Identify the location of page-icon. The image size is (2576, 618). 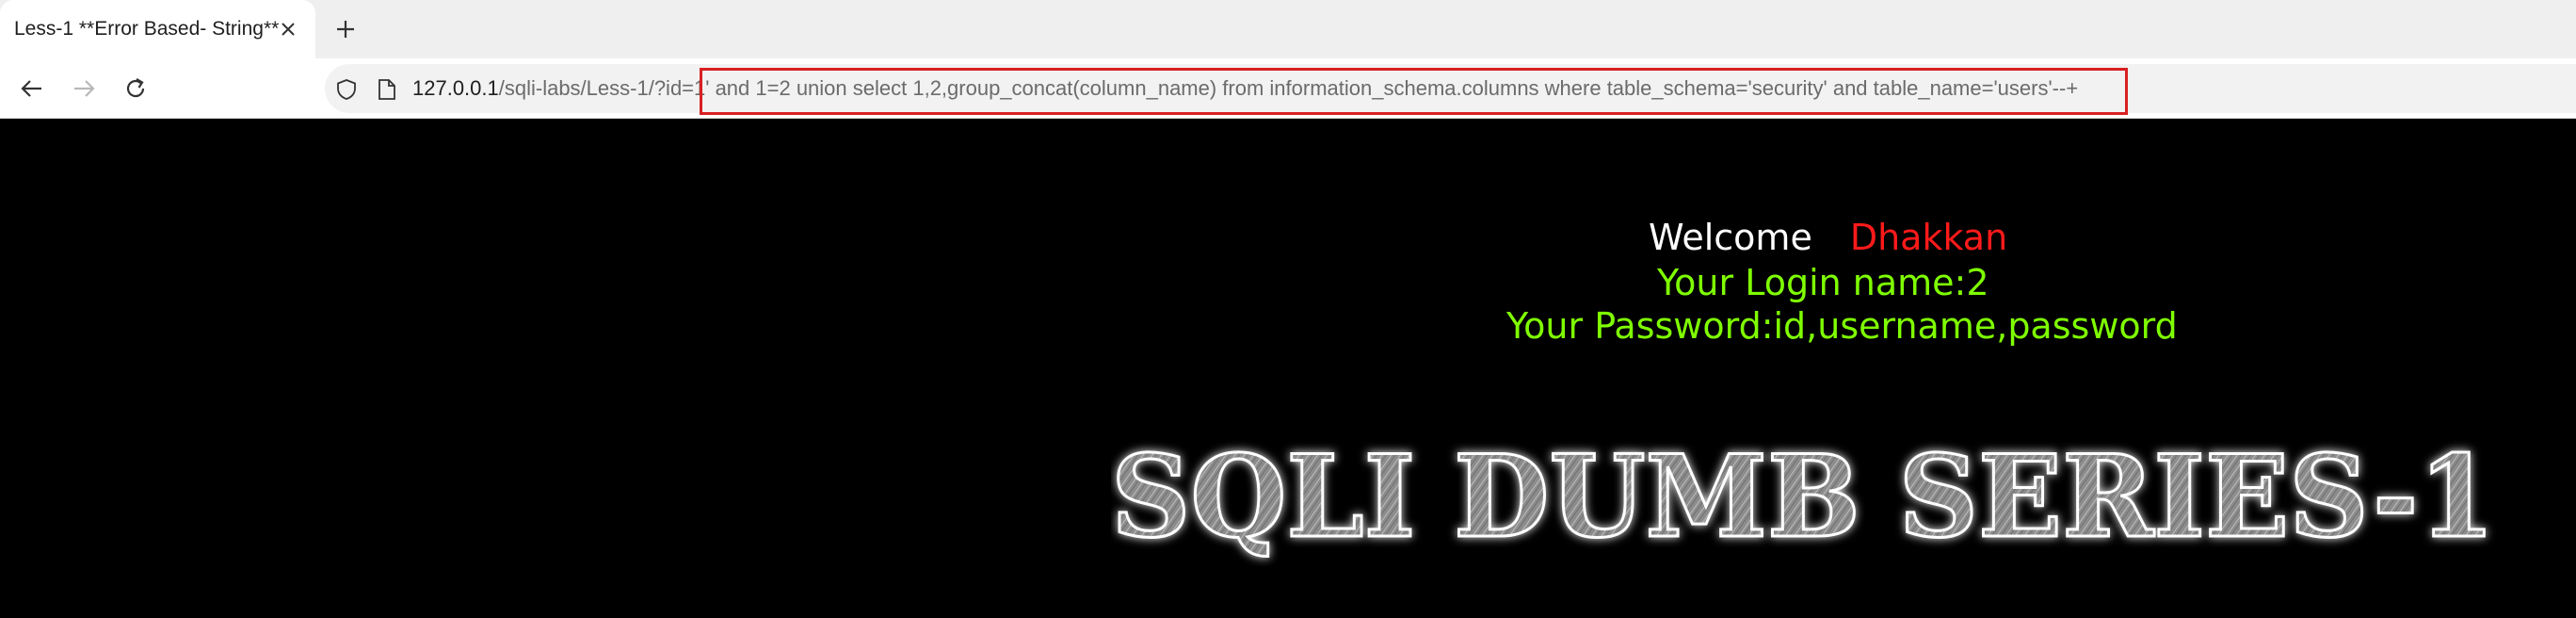
(386, 89).